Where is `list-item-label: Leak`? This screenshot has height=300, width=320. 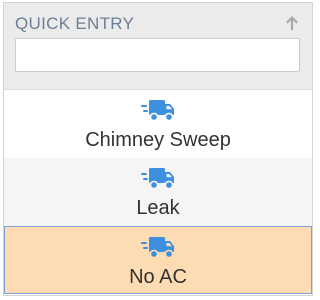
list-item-label: Leak is located at coordinates (158, 208).